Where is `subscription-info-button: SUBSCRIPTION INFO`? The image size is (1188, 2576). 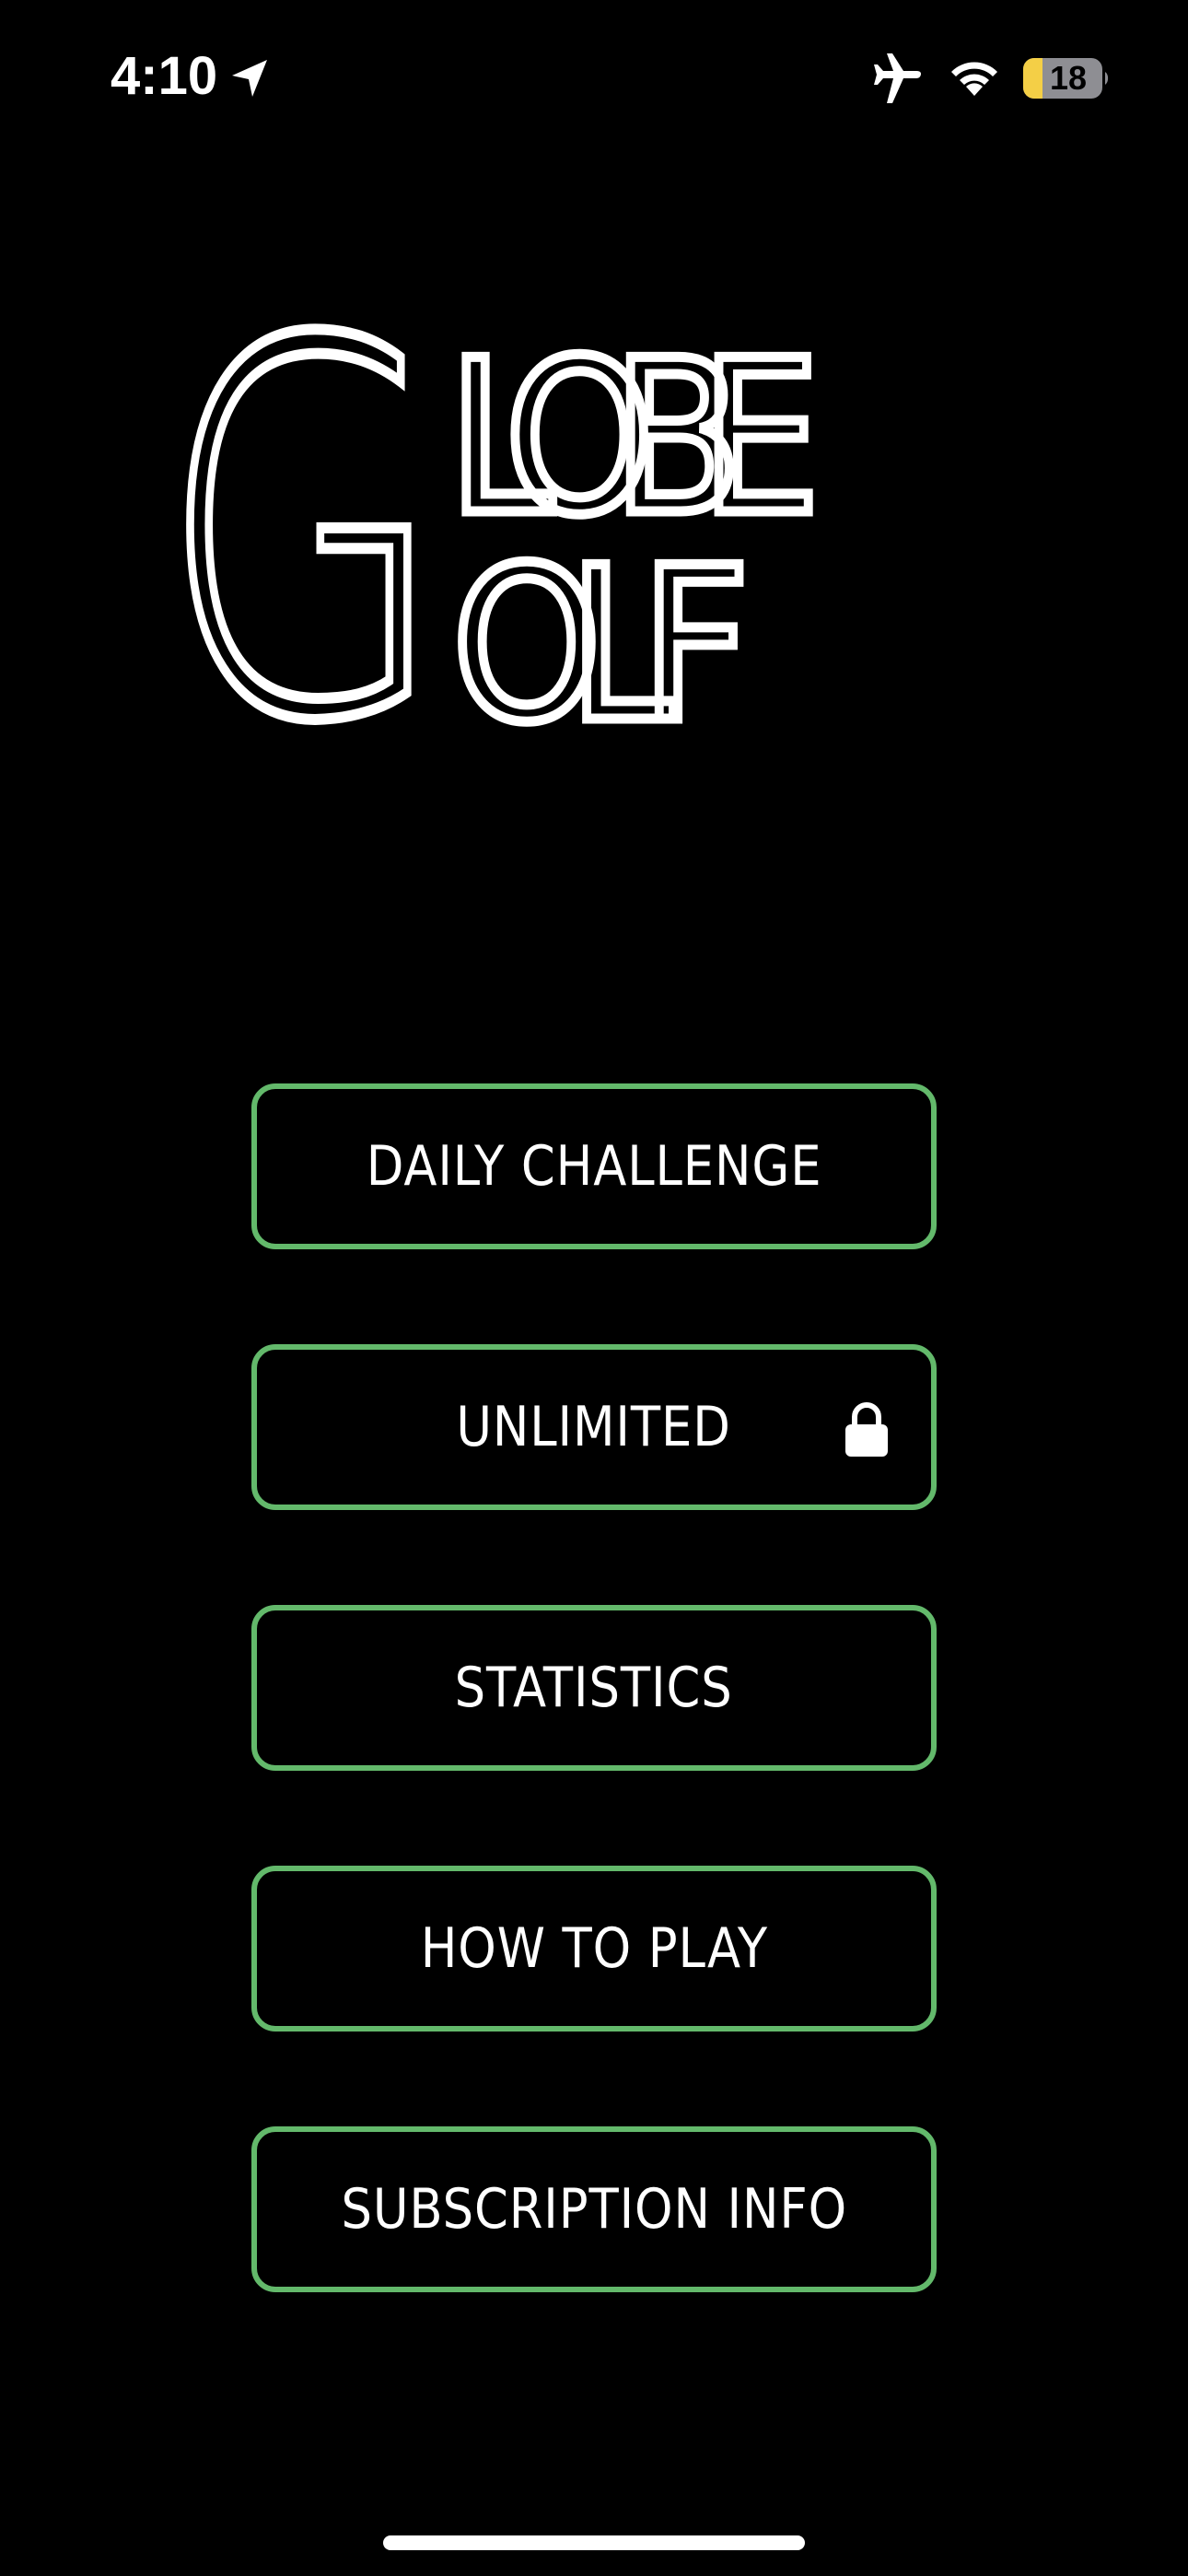
subscription-info-button: SUBSCRIPTION INFO is located at coordinates (594, 2209).